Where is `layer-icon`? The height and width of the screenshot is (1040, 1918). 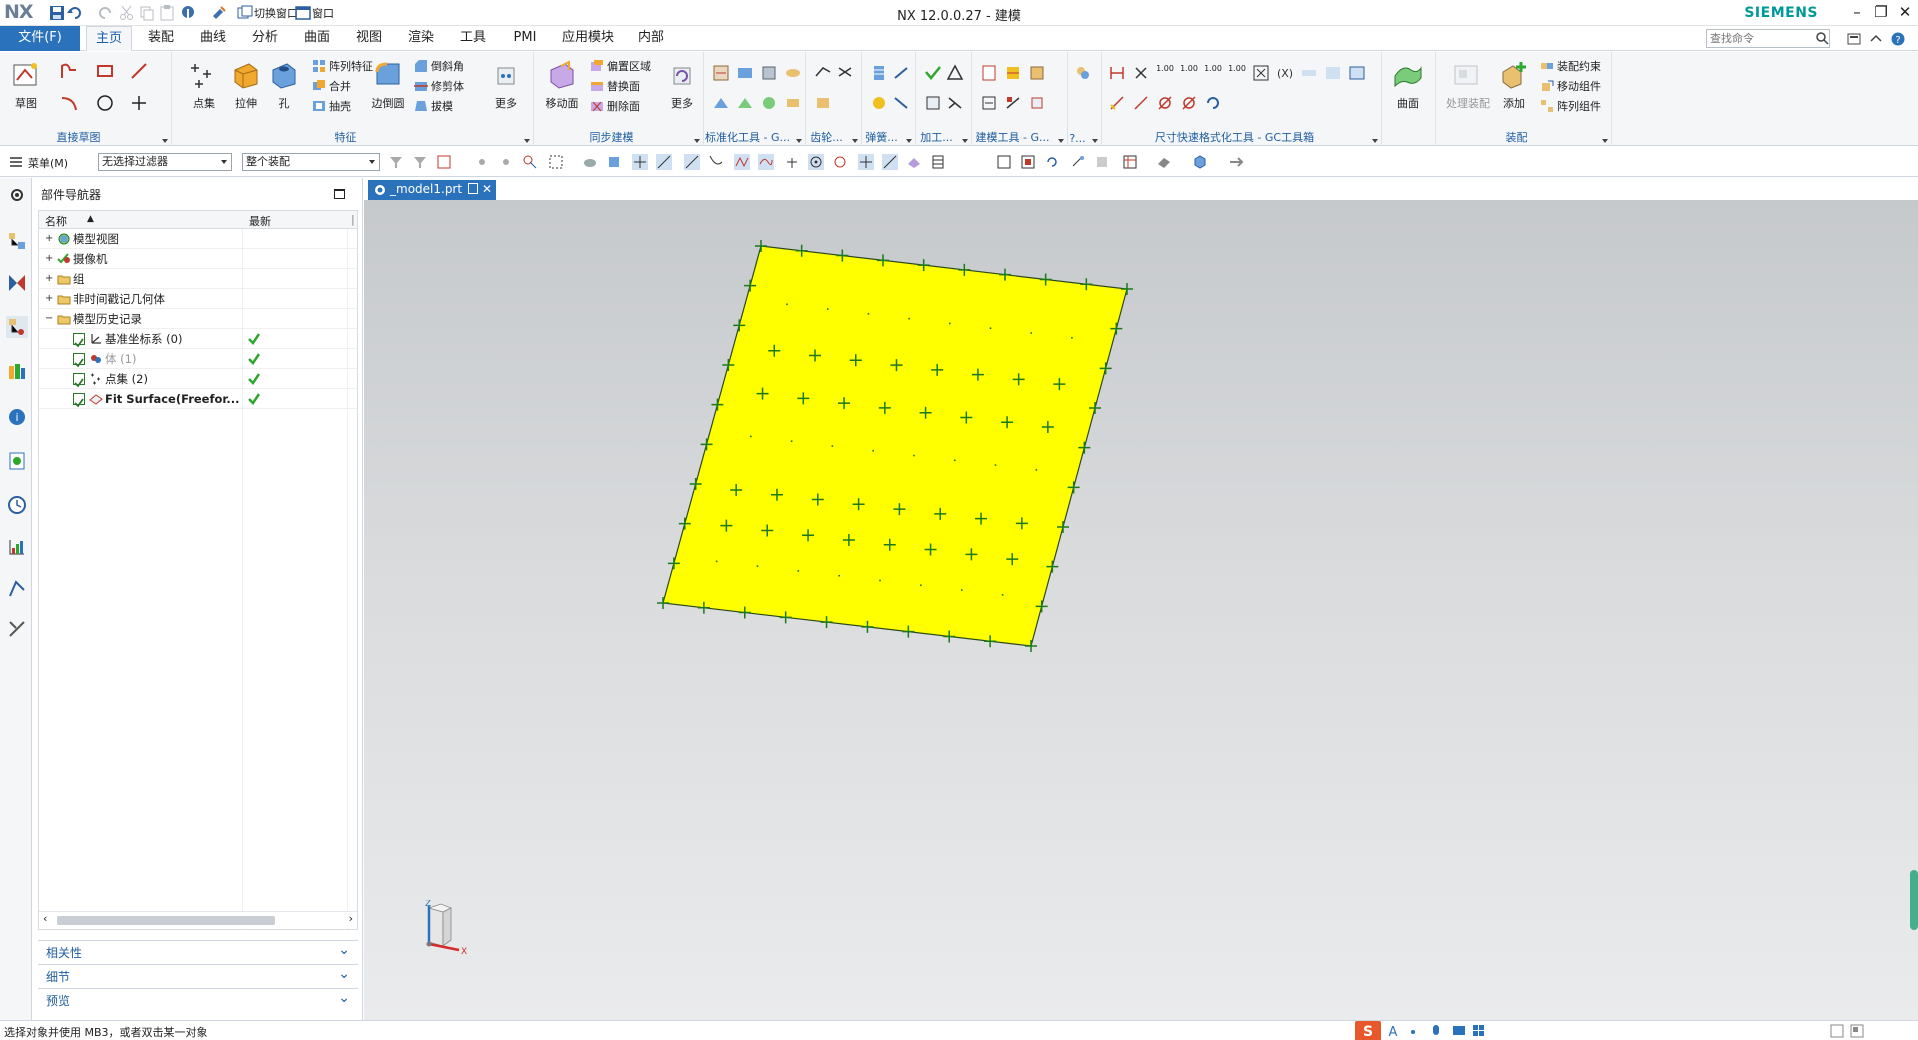 layer-icon is located at coordinates (1130, 162).